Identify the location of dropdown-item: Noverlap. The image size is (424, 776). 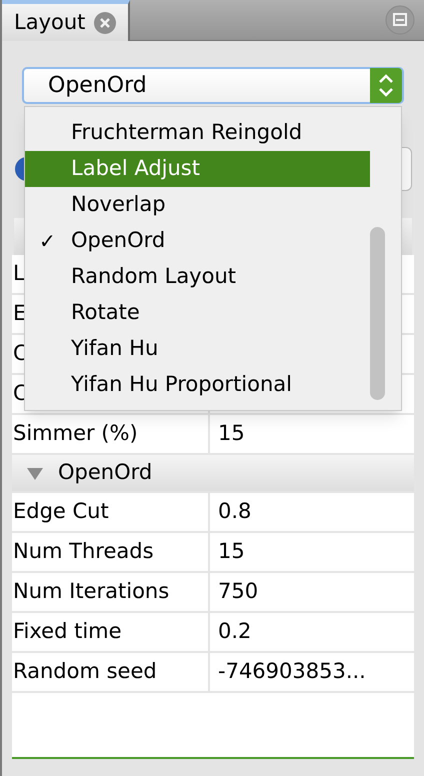
(197, 205).